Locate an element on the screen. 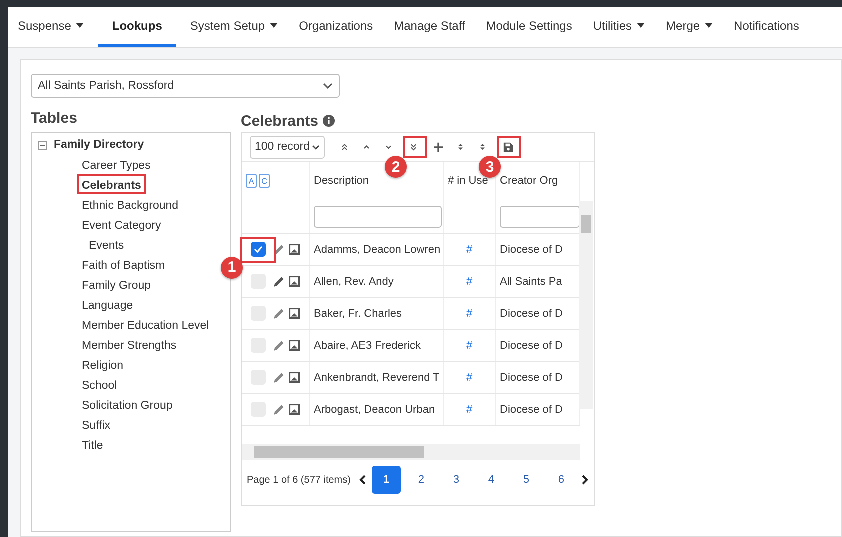  save-button is located at coordinates (508, 147).